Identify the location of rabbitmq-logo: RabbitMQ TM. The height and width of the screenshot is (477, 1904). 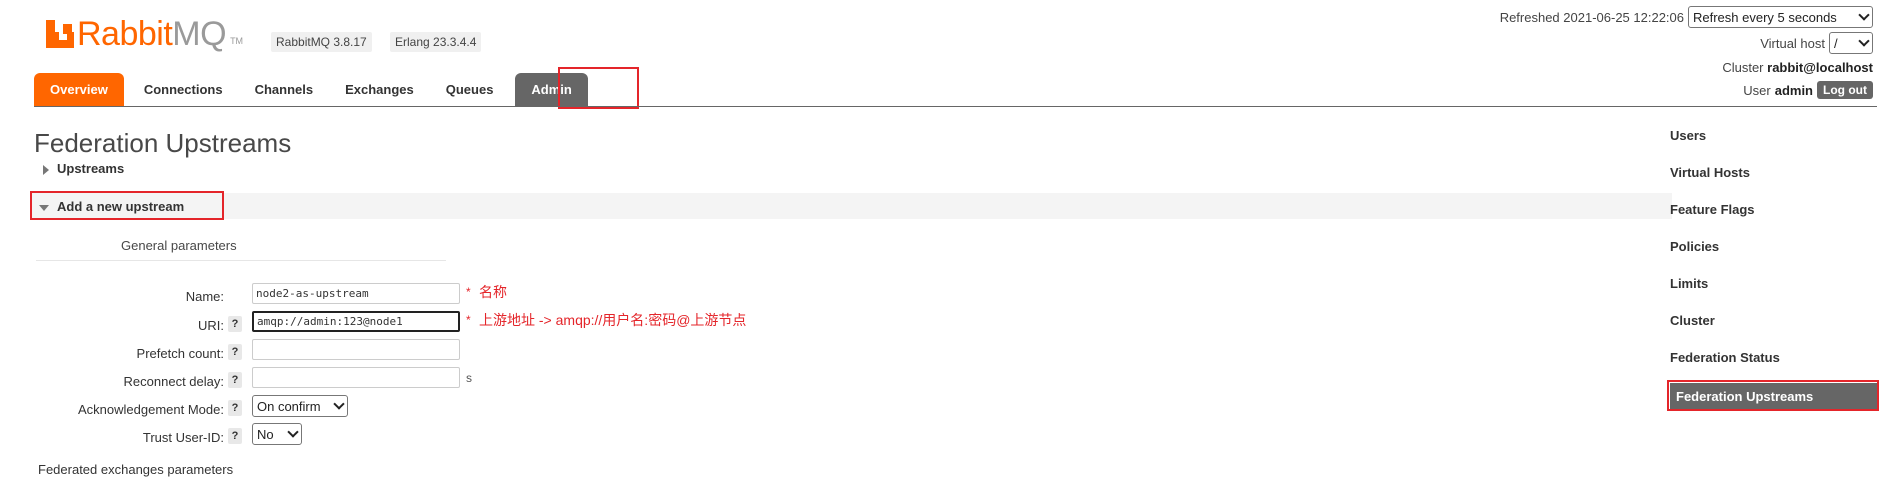
(144, 34).